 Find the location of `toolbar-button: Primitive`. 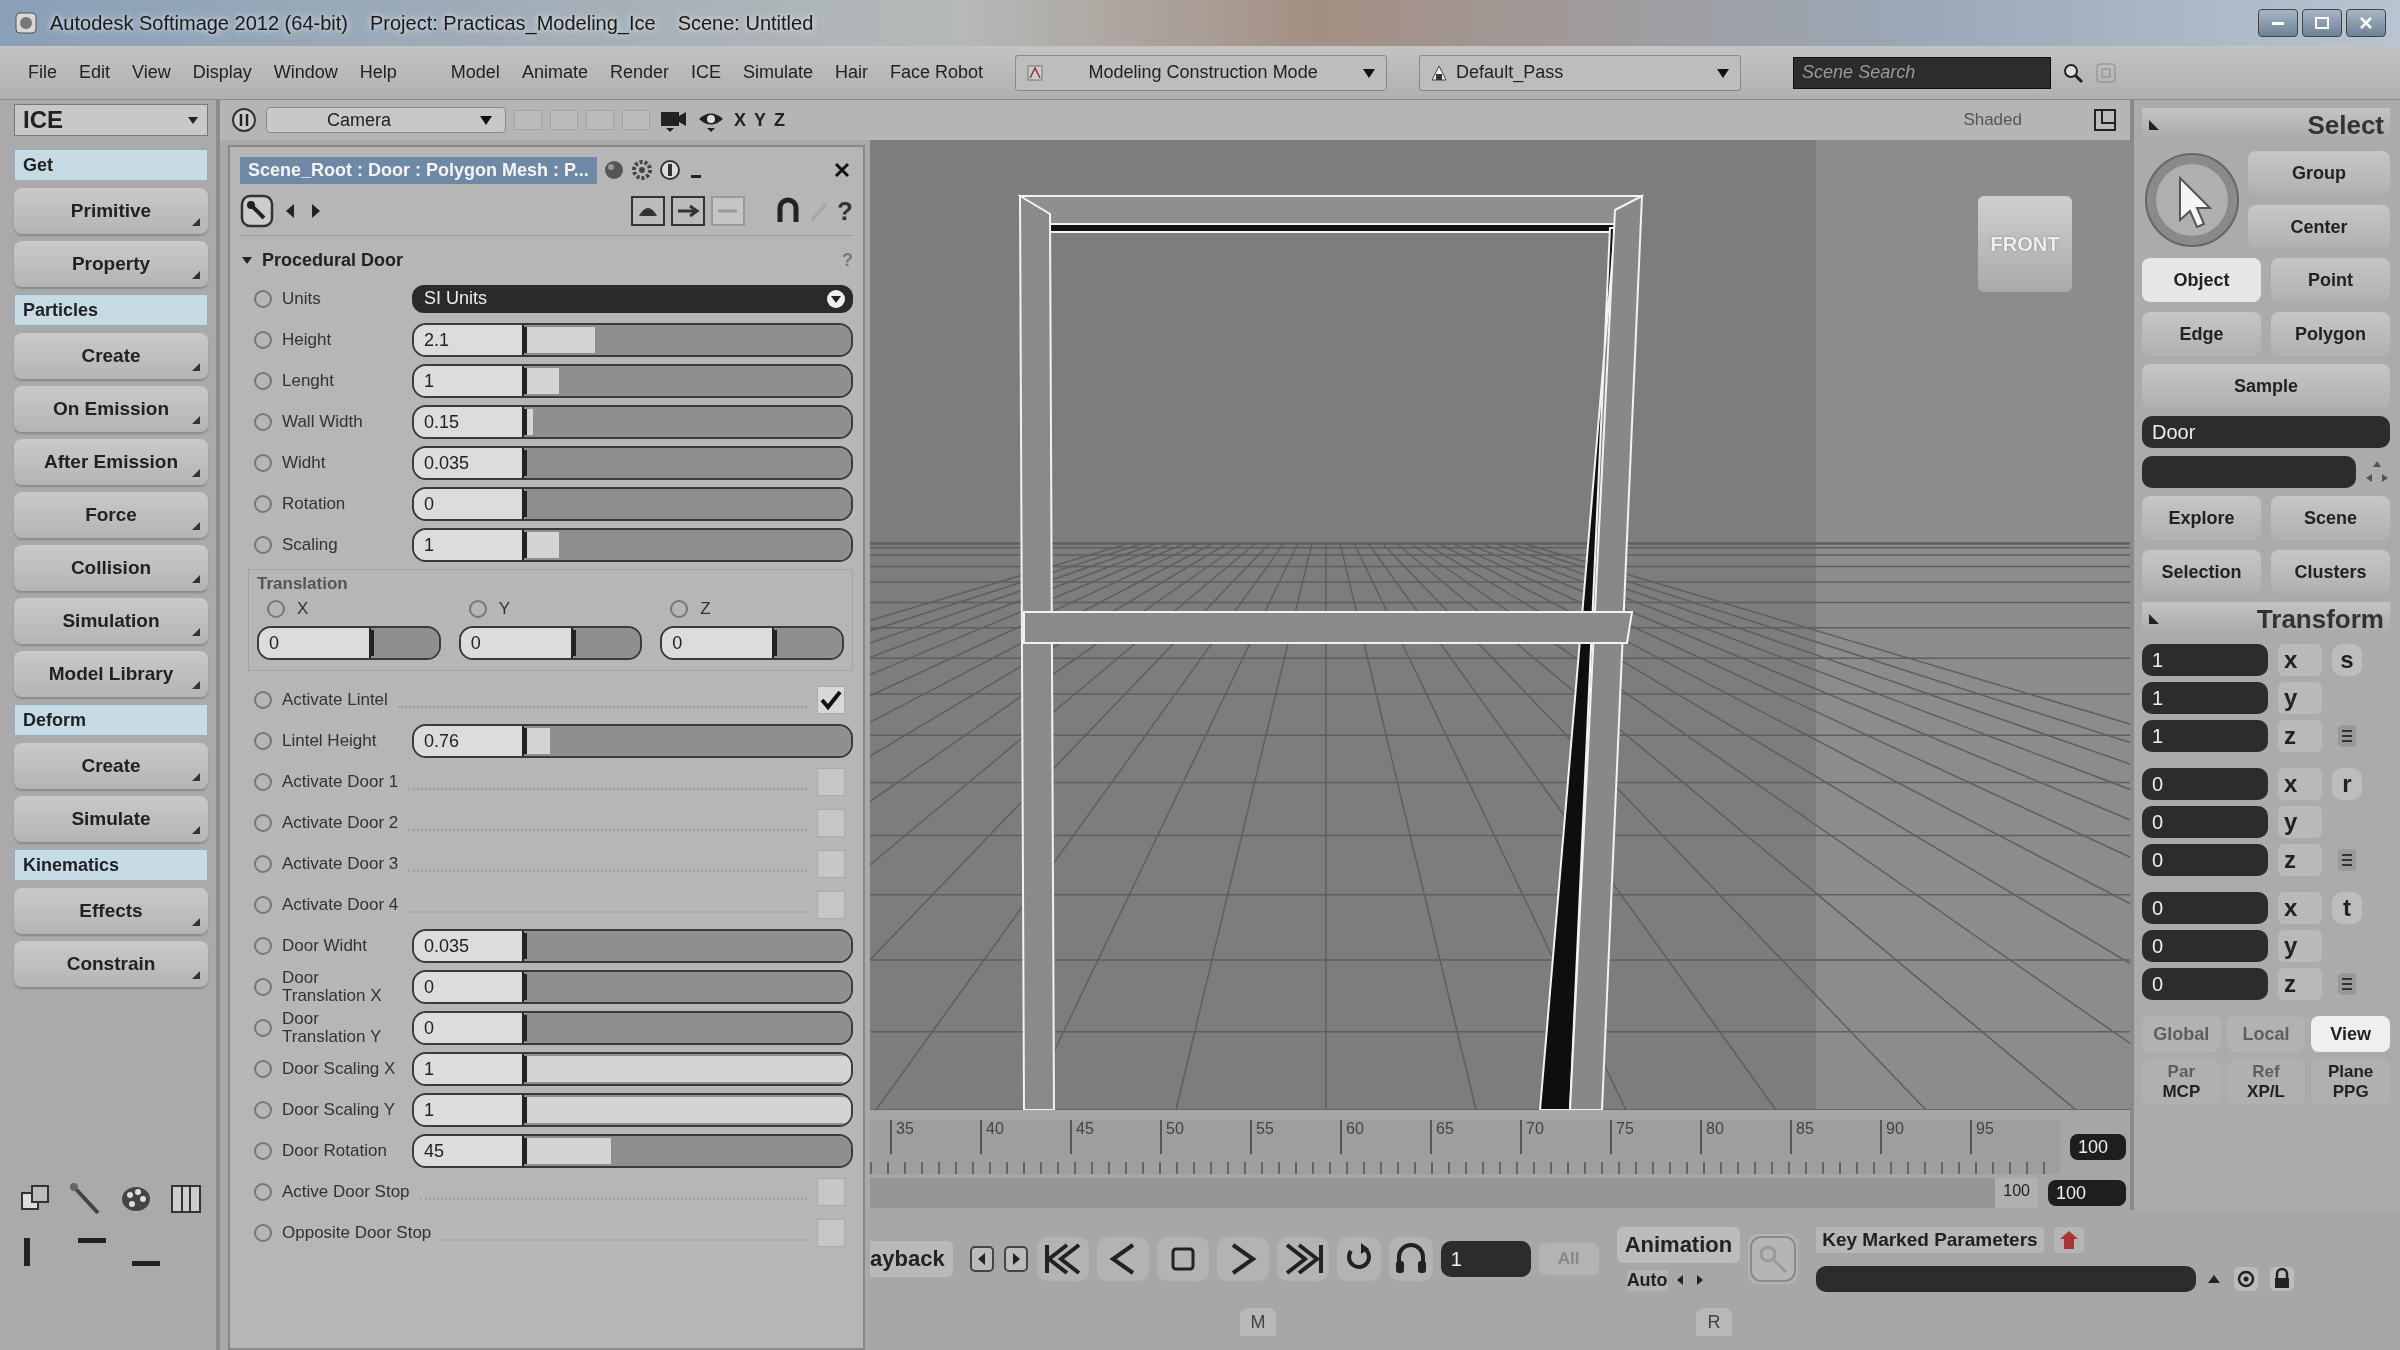

toolbar-button: Primitive is located at coordinates (111, 211).